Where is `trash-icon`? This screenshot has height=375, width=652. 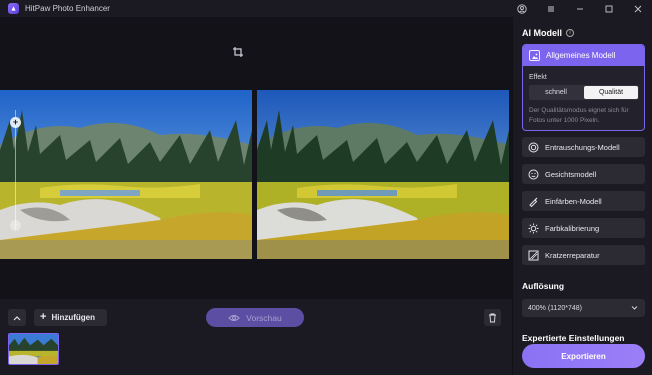
trash-icon is located at coordinates (492, 317).